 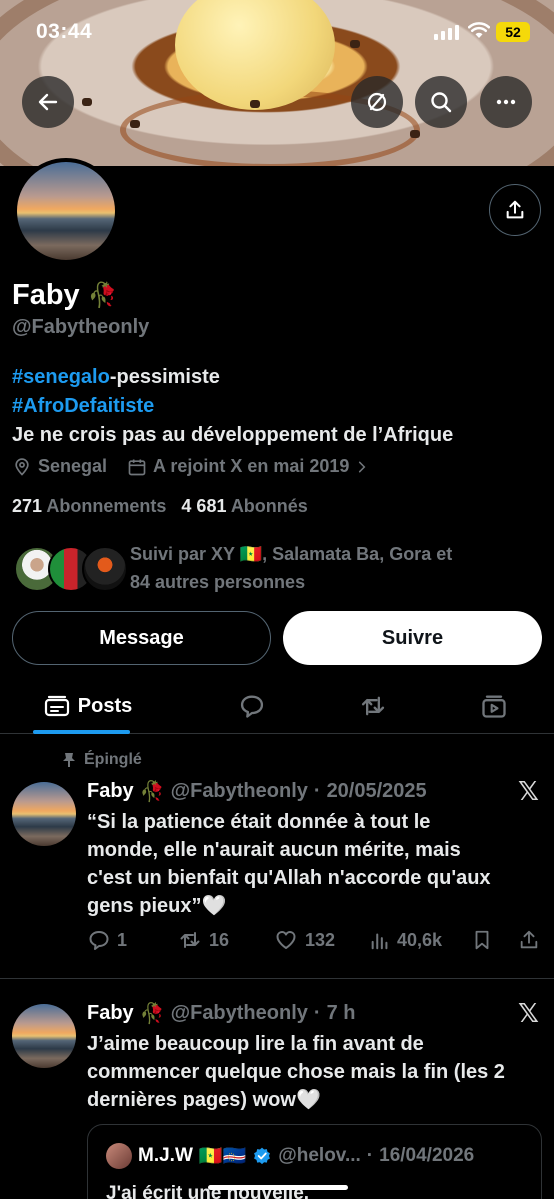 What do you see at coordinates (73, 466) in the screenshot?
I see `location-text: Senegal` at bounding box center [73, 466].